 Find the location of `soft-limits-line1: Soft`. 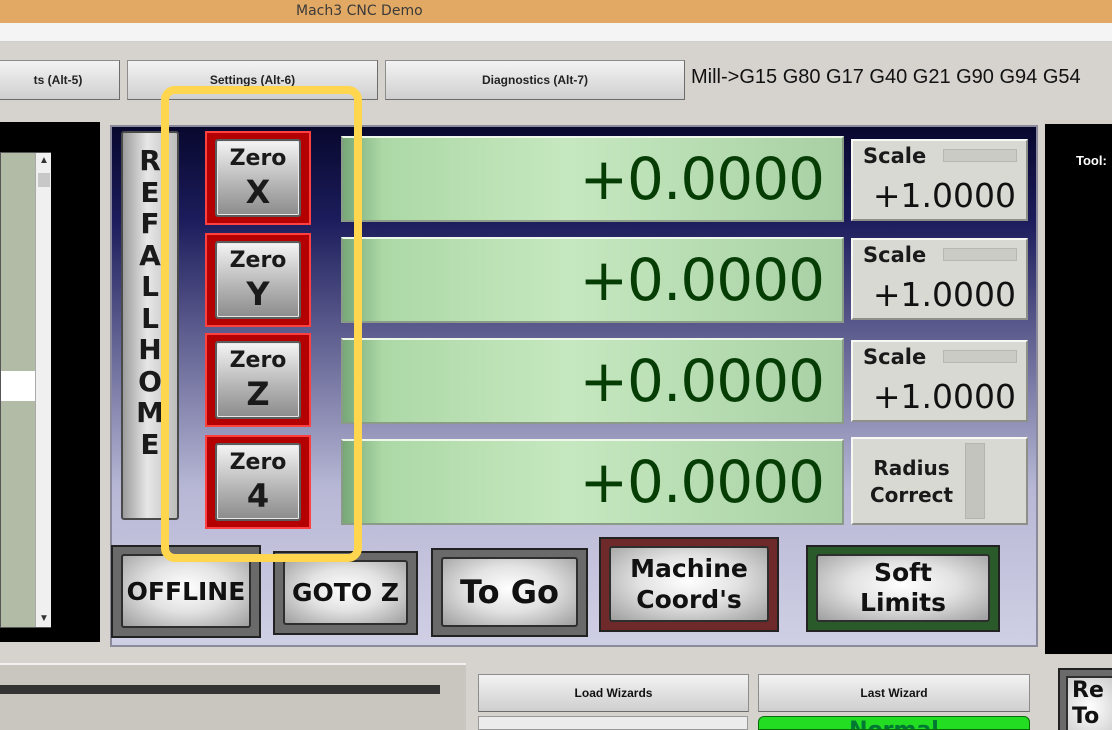

soft-limits-line1: Soft is located at coordinates (902, 572).